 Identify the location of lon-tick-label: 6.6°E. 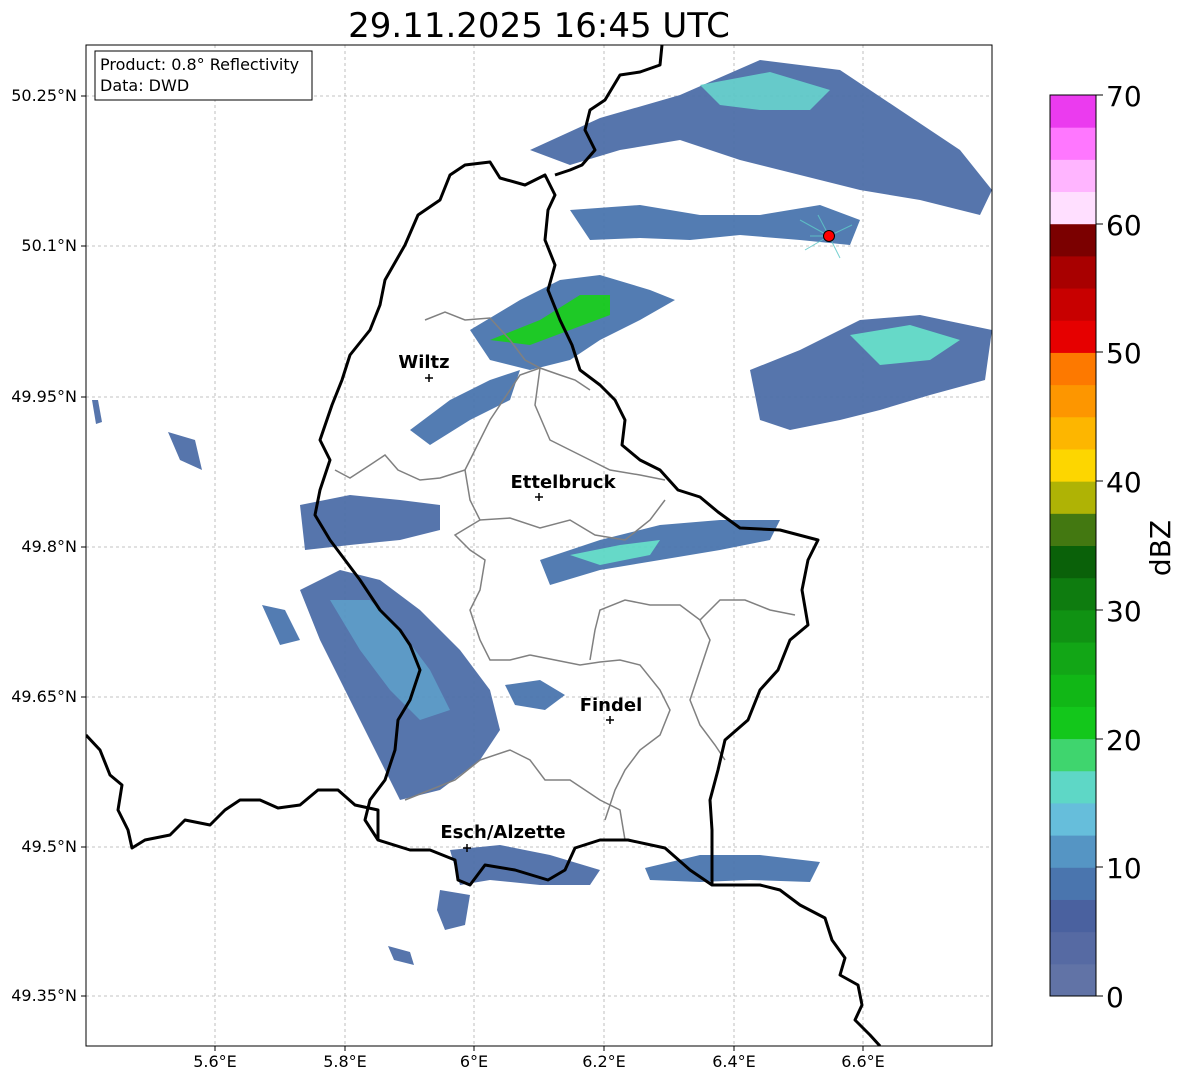
(863, 1061).